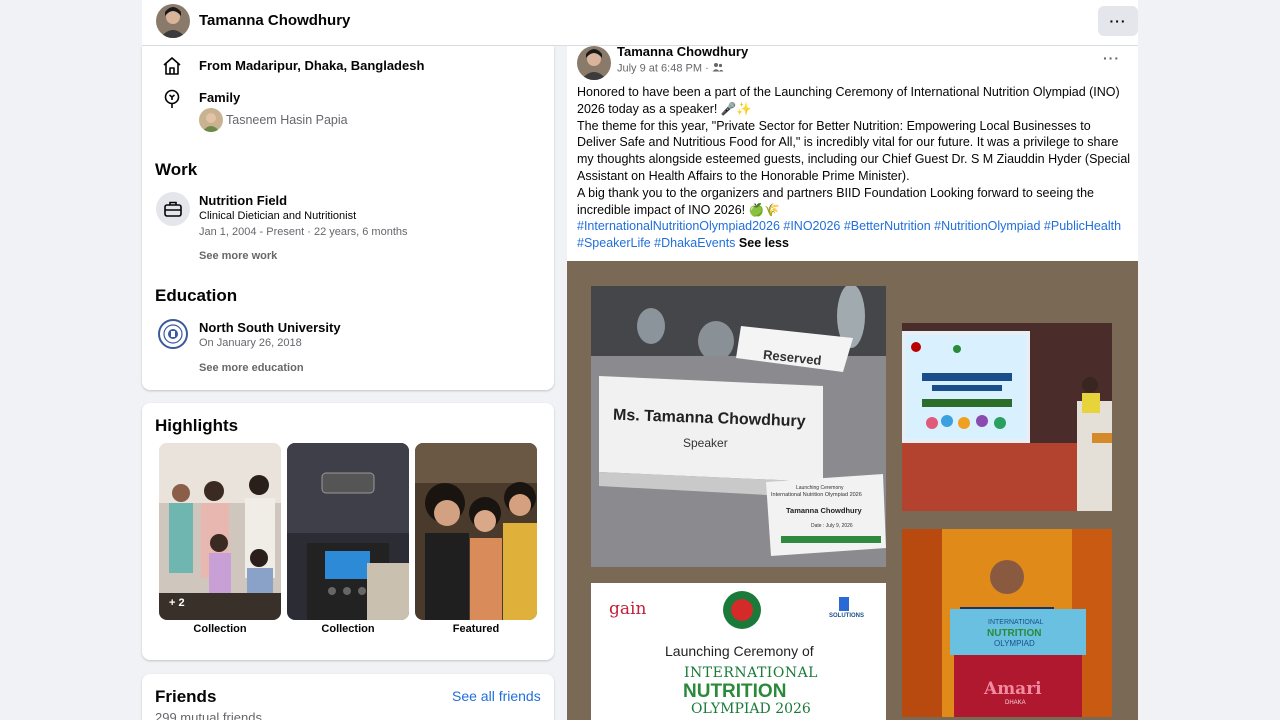  I want to click on school-name: North South University, so click(270, 327).